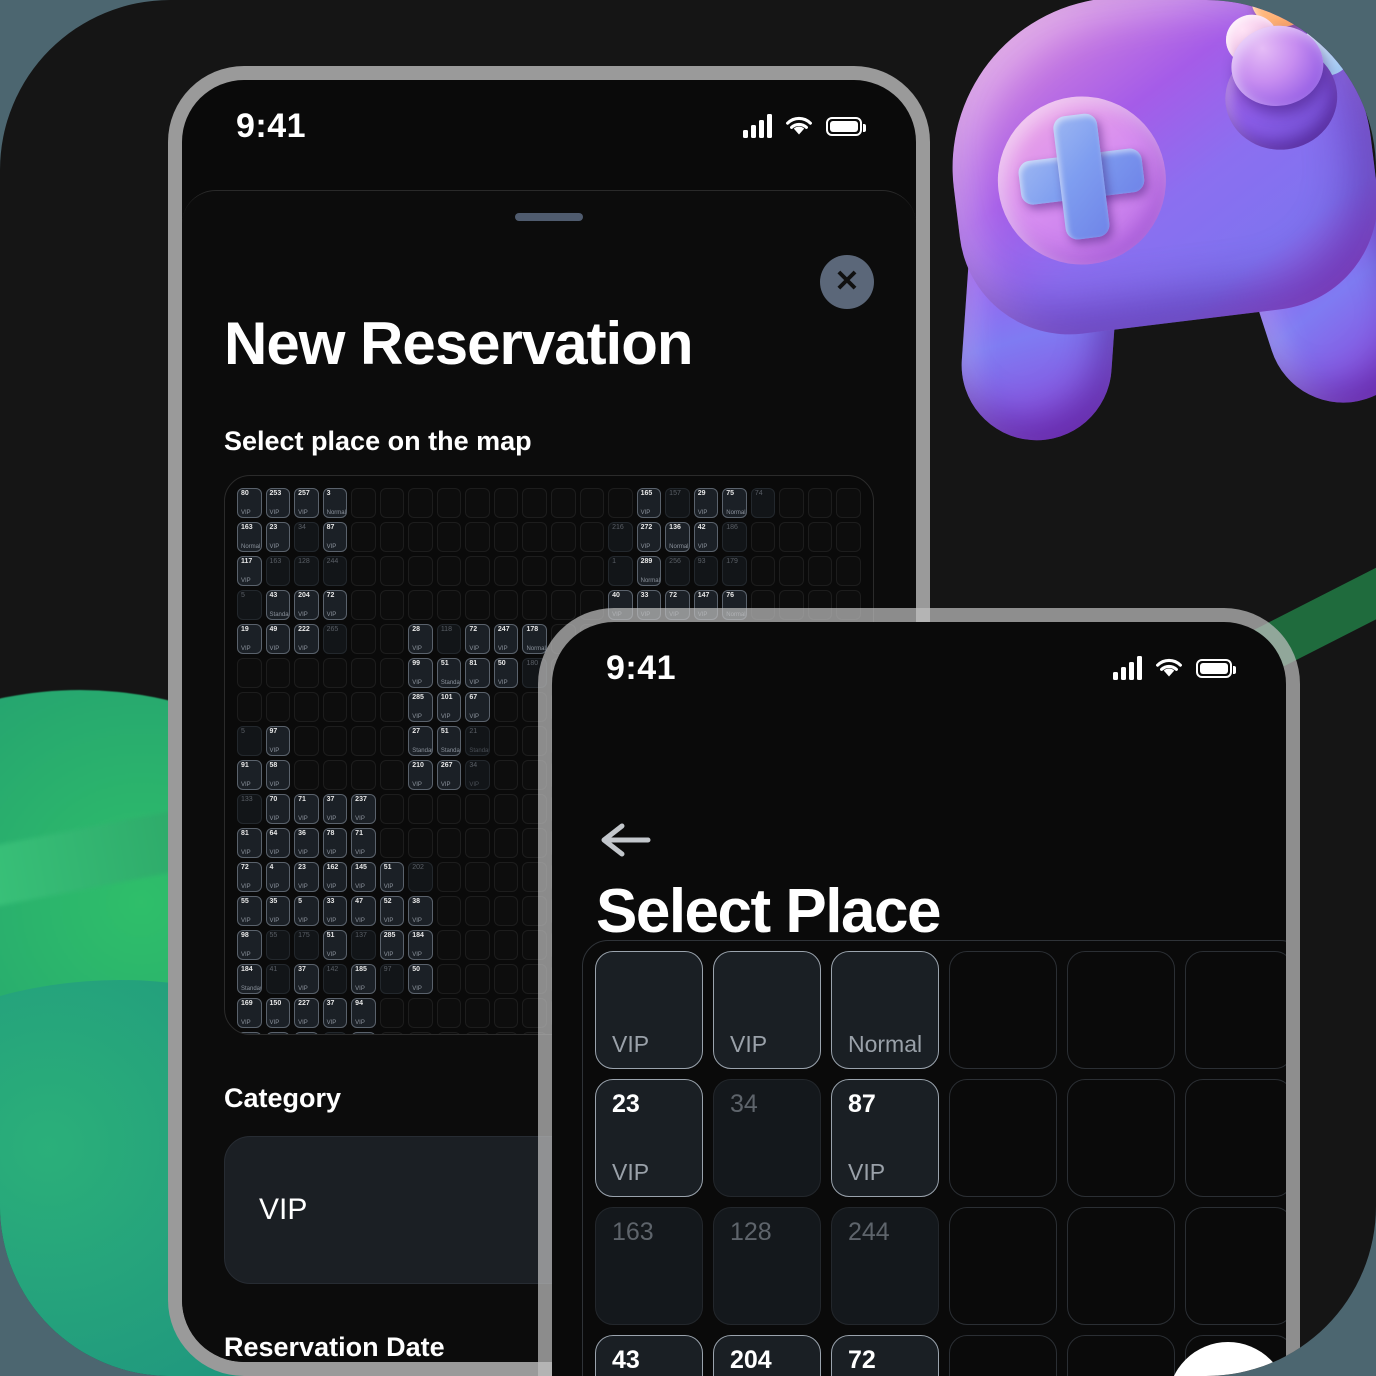 The height and width of the screenshot is (1376, 1376). Describe the element at coordinates (363, 1013) in the screenshot. I see `seat-cell: 94 VIP` at that location.